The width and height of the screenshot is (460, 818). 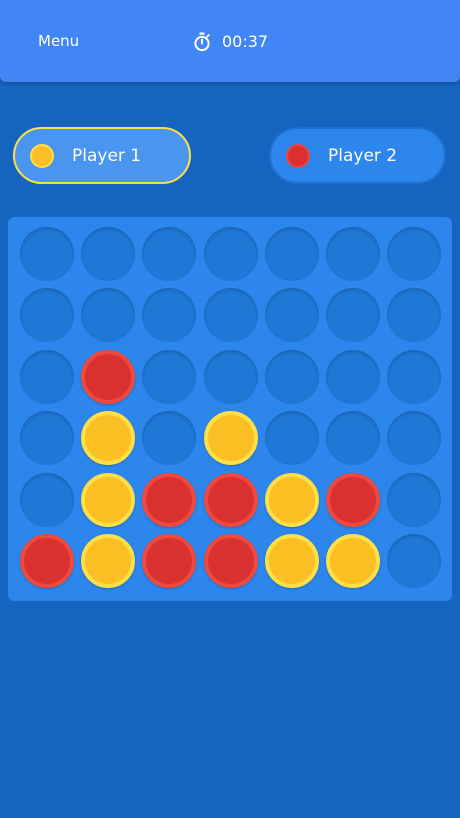 I want to click on player-1-name: Player 1, so click(x=107, y=155).